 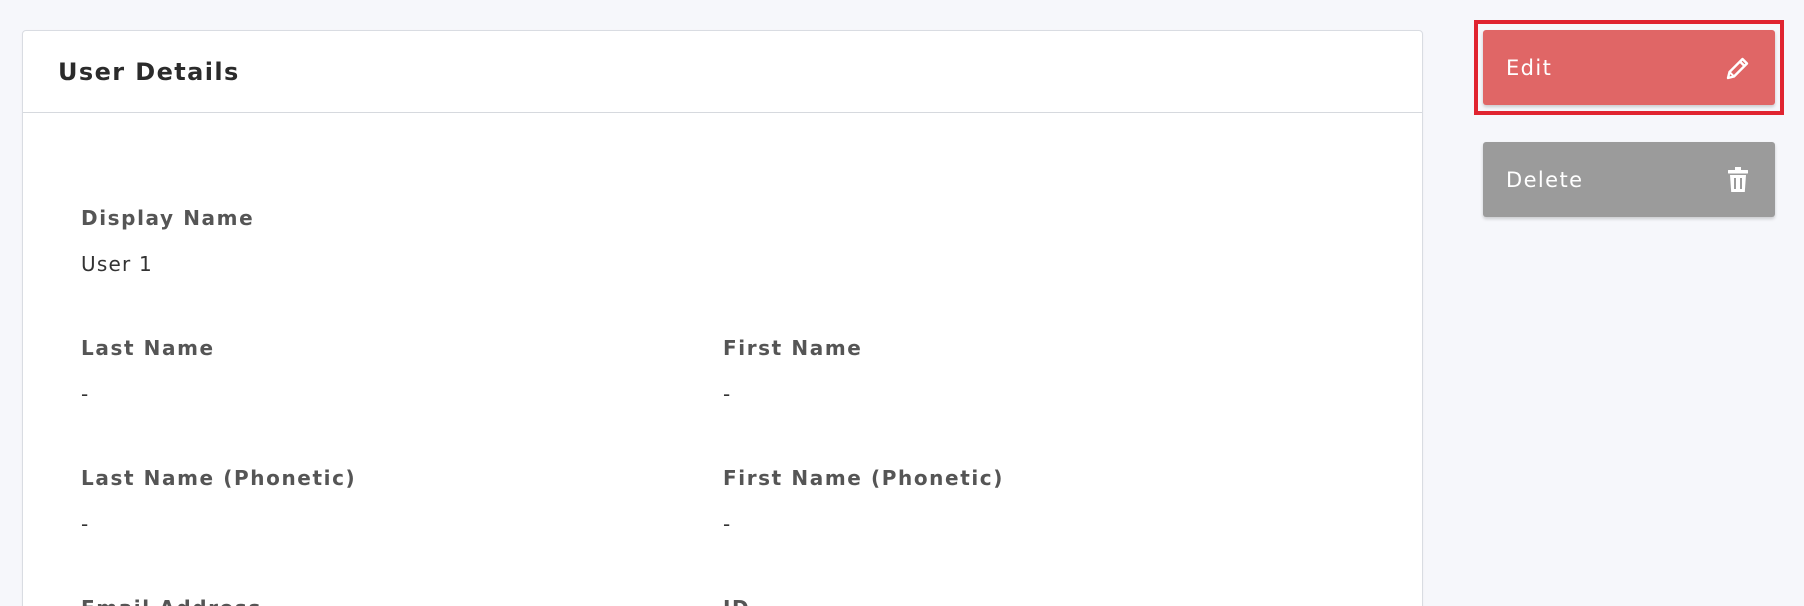 What do you see at coordinates (85, 524) in the screenshot?
I see `last-name-phonetic-value: -` at bounding box center [85, 524].